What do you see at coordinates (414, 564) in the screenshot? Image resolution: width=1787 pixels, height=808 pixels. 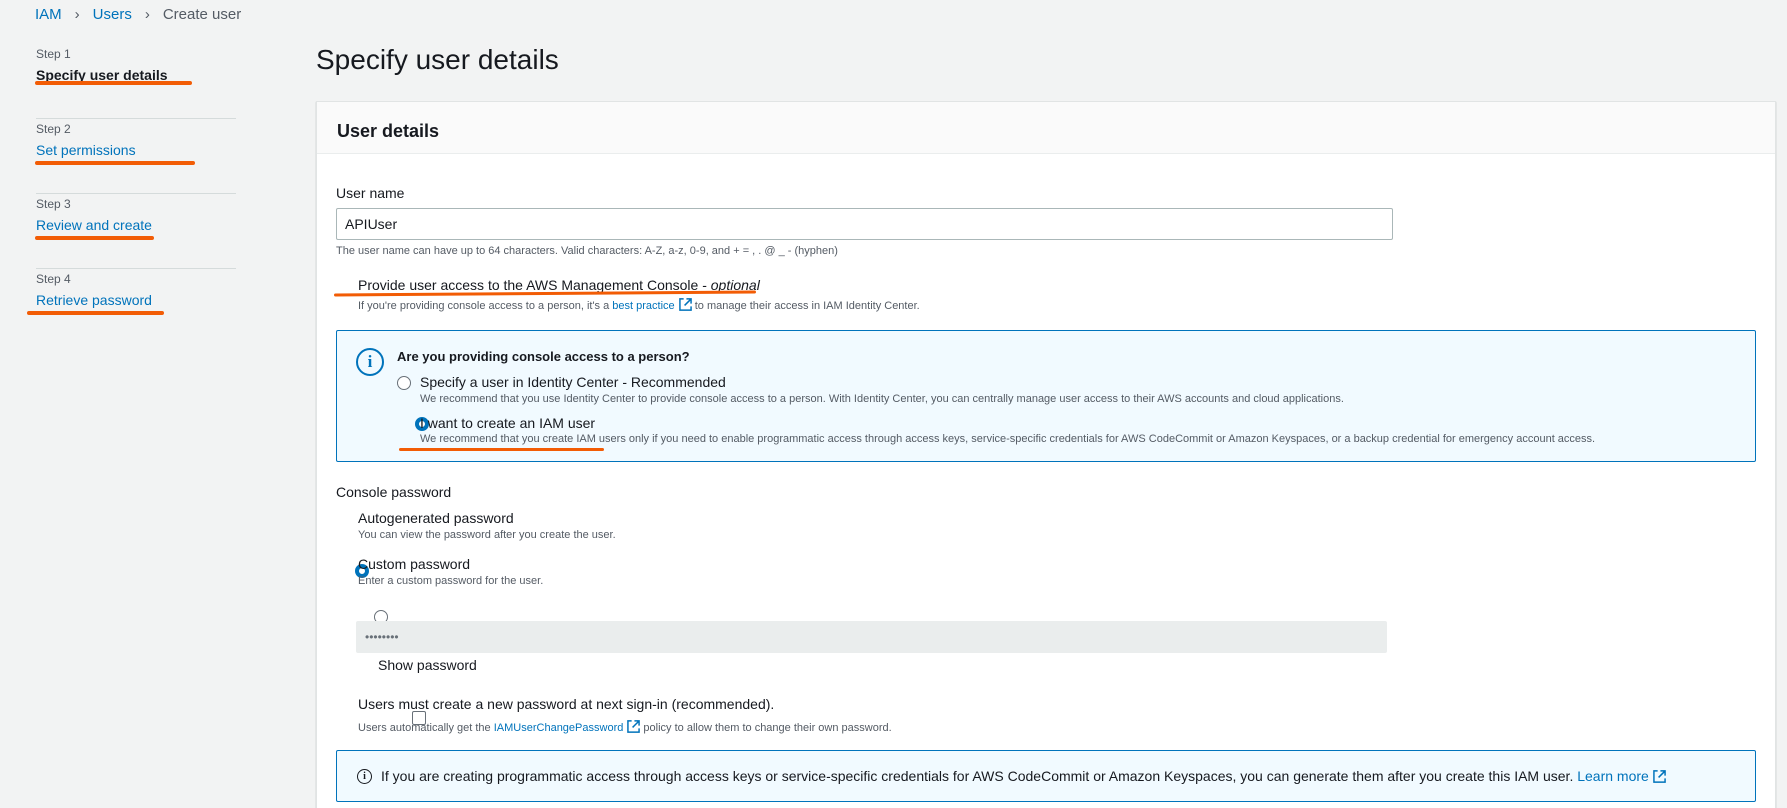 I see `custom-password-label: Custom password` at bounding box center [414, 564].